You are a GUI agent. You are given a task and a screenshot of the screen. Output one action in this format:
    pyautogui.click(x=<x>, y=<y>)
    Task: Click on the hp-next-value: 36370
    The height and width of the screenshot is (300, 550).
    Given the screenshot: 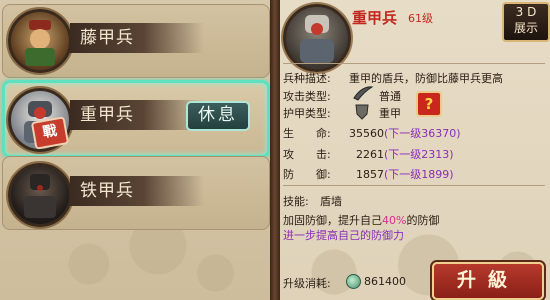 What is the action you would take?
    pyautogui.click(x=439, y=133)
    